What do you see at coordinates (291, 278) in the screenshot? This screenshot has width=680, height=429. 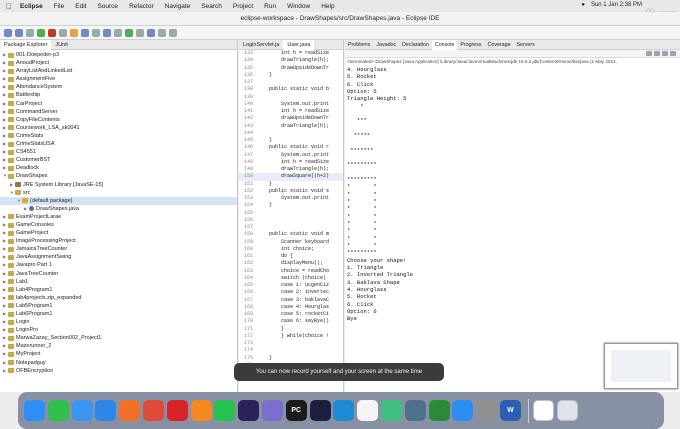 I see `code-line: 164 switch (choice)` at bounding box center [291, 278].